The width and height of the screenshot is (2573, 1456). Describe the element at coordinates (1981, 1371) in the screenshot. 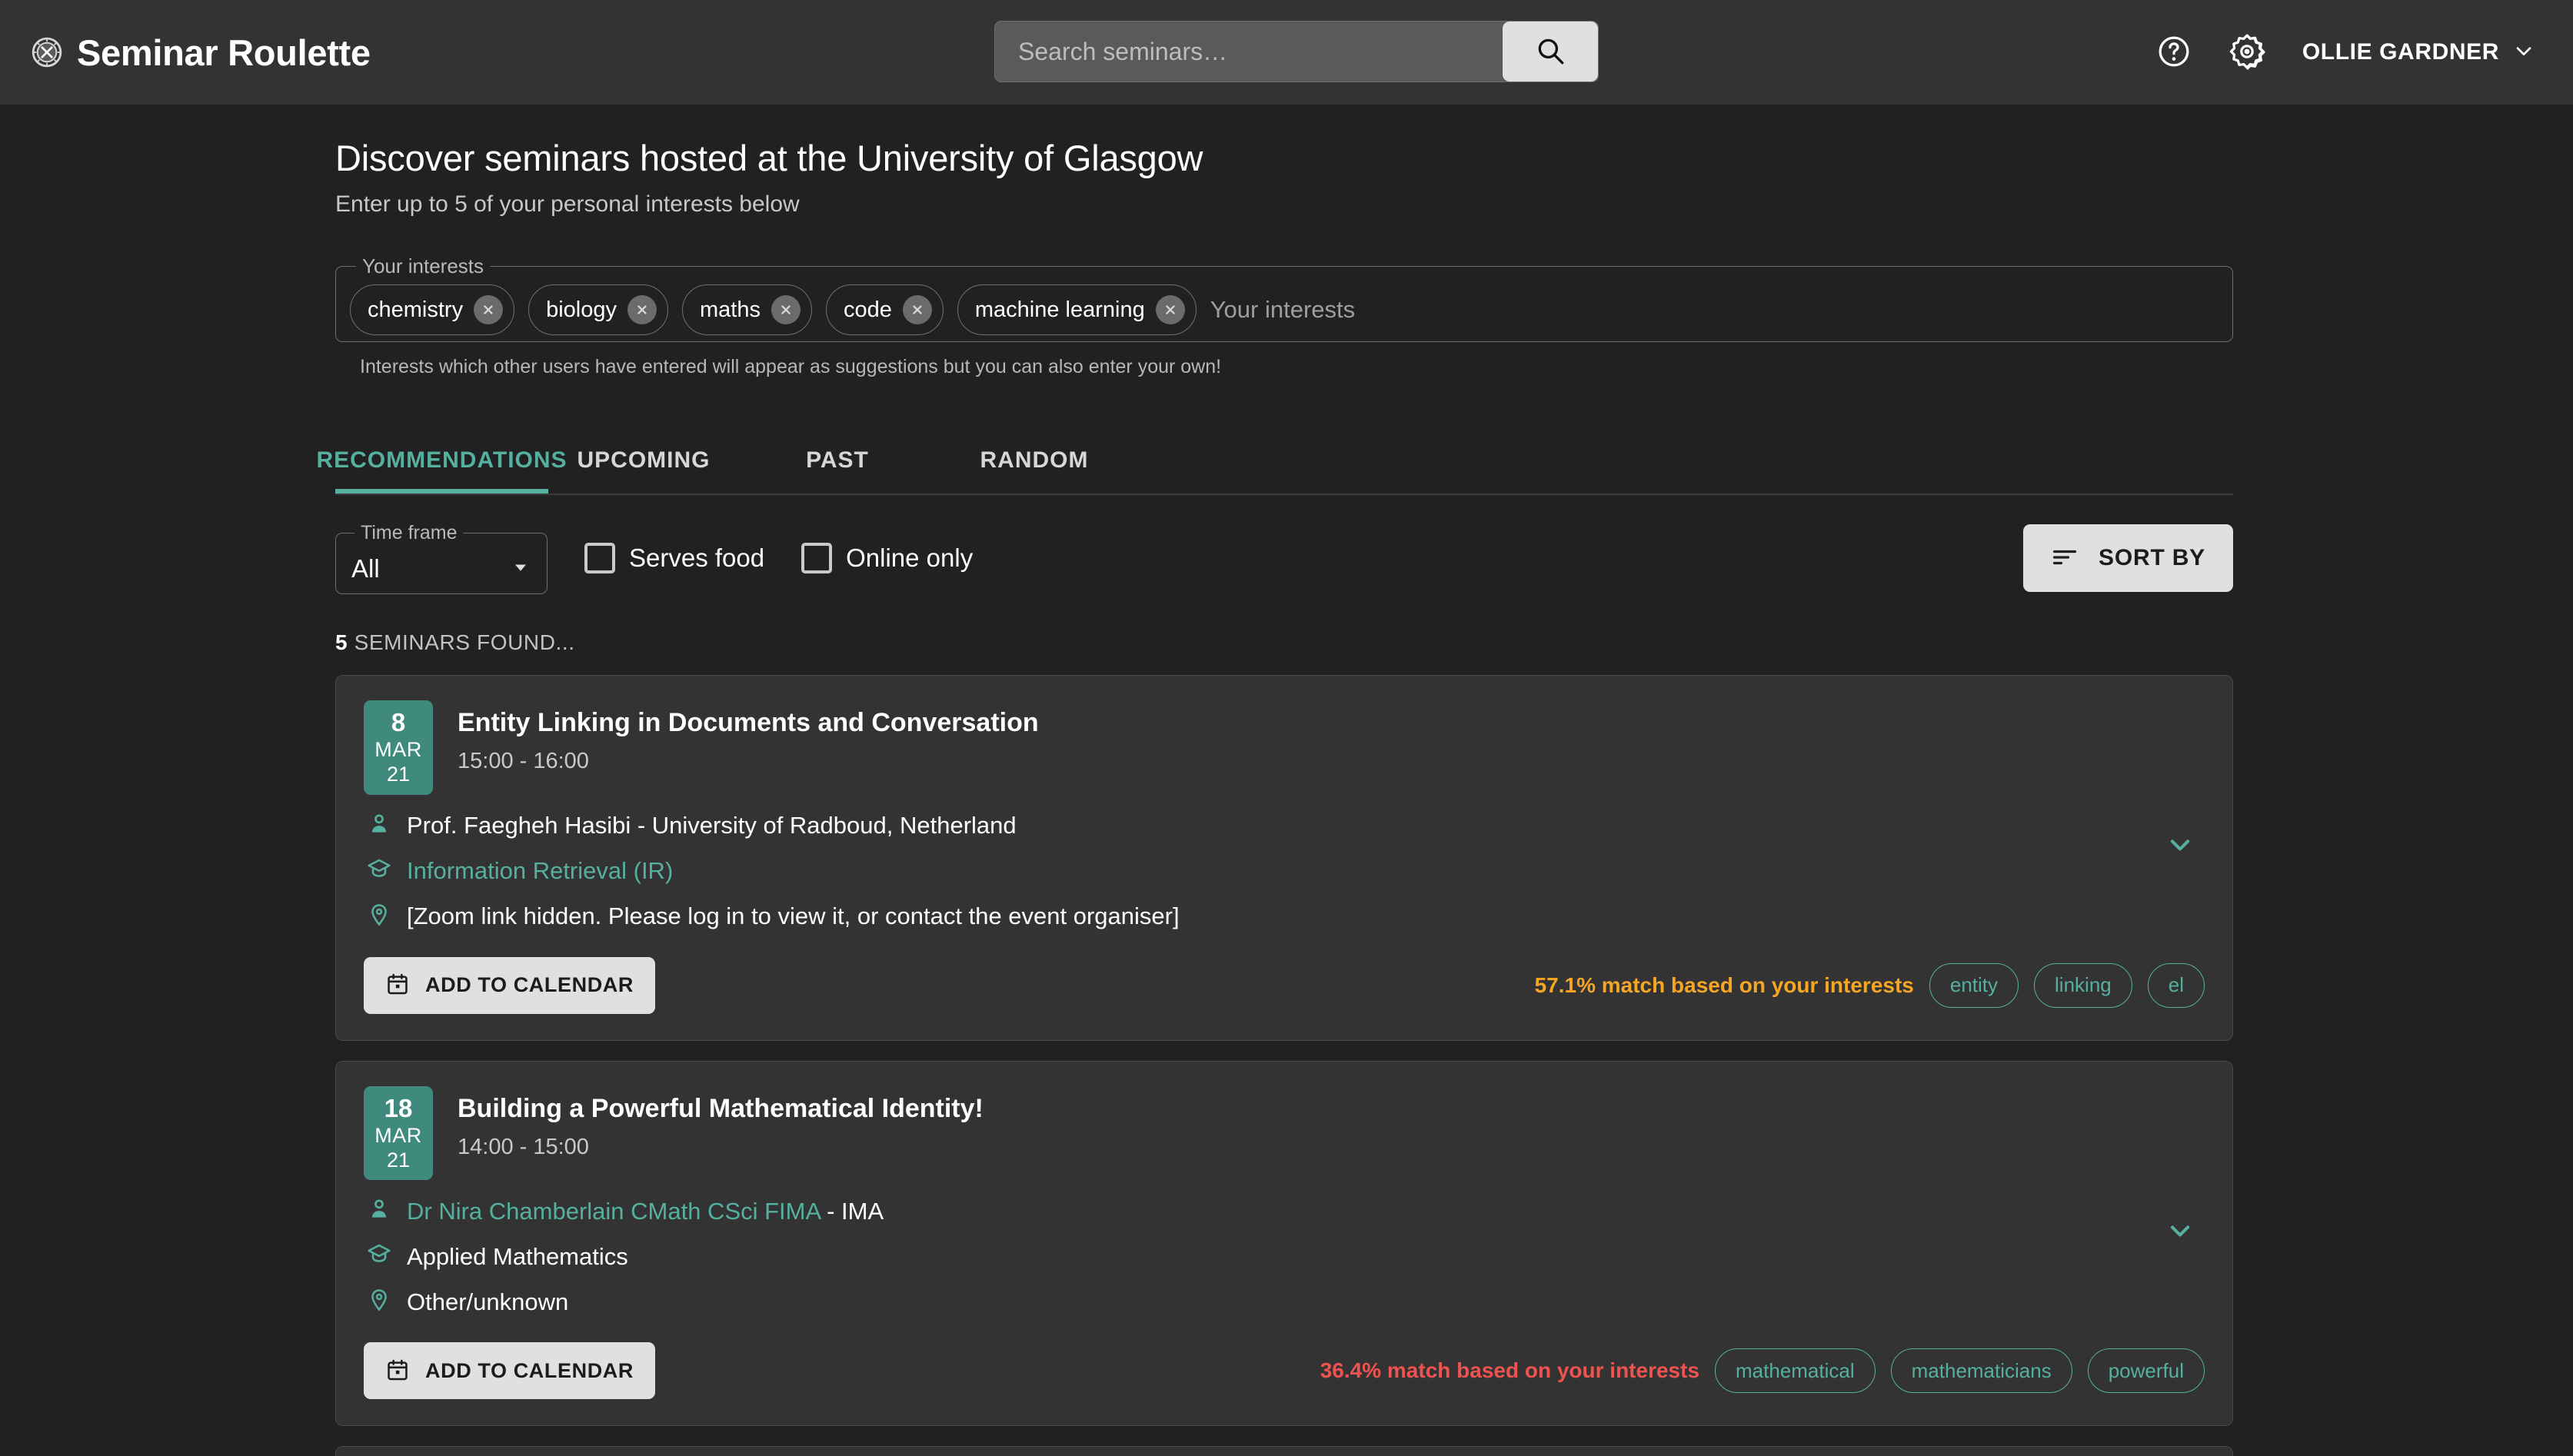

I see `tag-pill: mathematicians` at that location.